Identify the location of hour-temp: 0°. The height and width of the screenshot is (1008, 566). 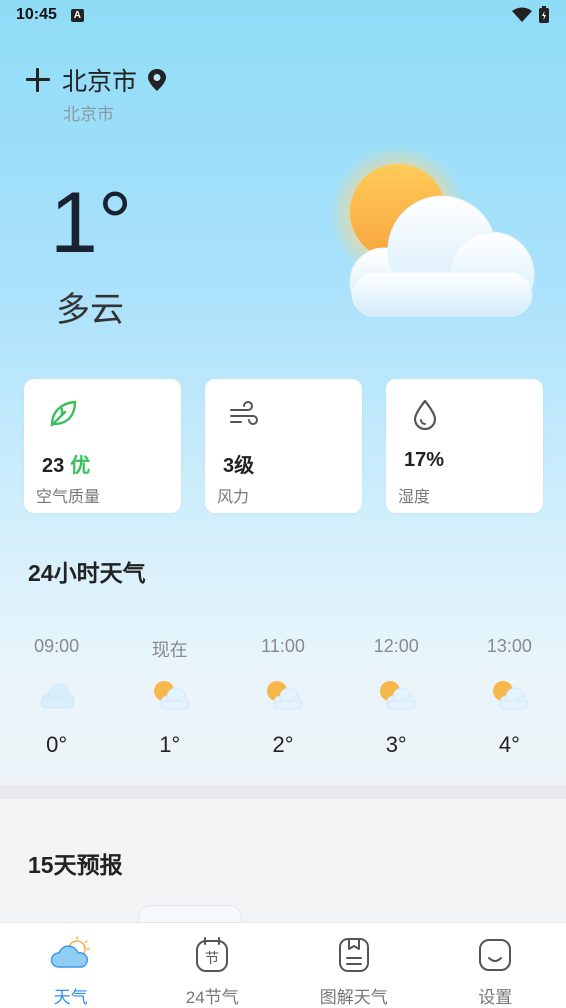
(57, 744).